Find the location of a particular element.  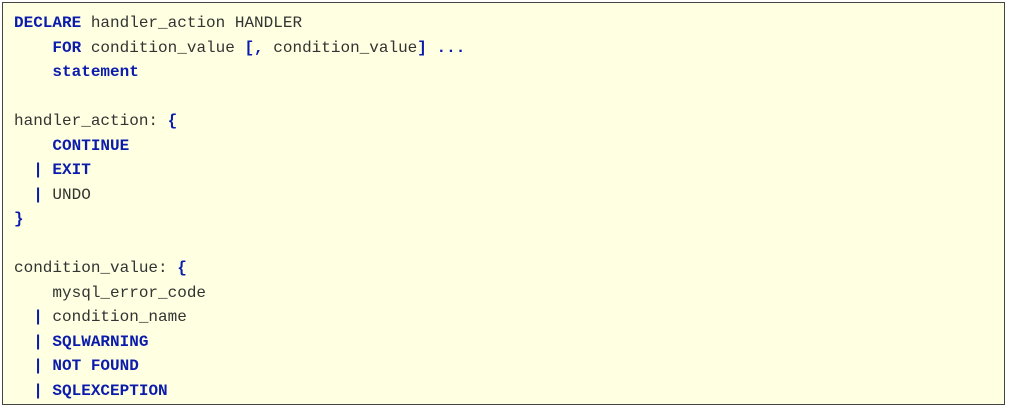

code-line: | SQLWARNING is located at coordinates (239, 342).